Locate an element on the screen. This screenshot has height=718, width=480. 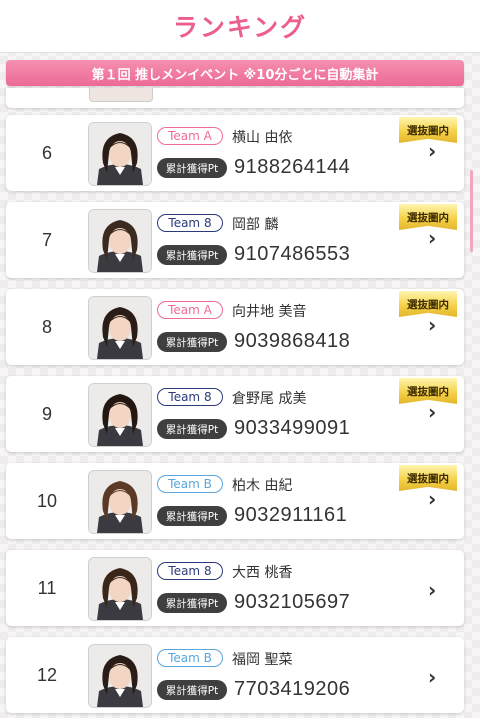
event-banner-text: 第１回 推しメンイベント ※10分ごとに自動集計 is located at coordinates (235, 75).